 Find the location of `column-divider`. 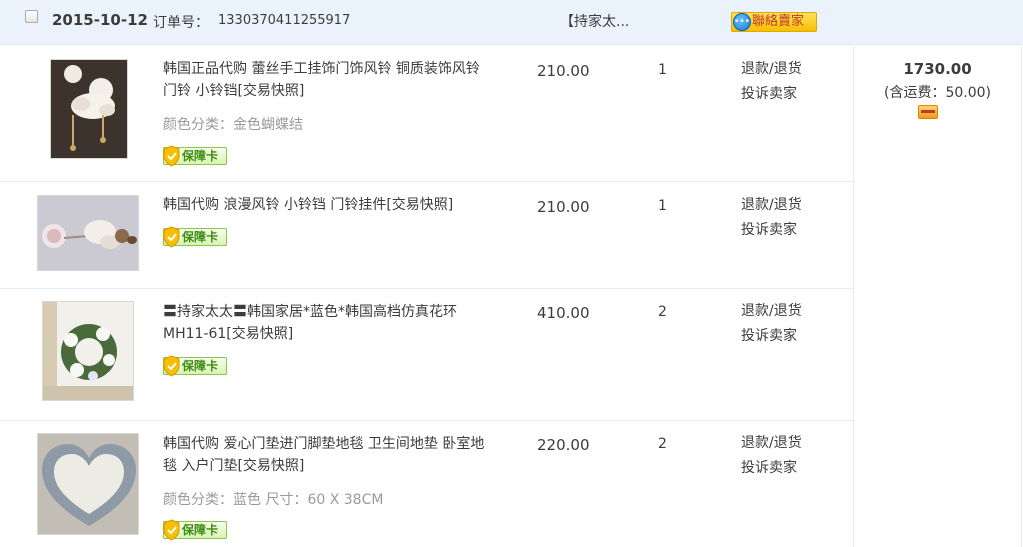

column-divider is located at coordinates (1021, 296).